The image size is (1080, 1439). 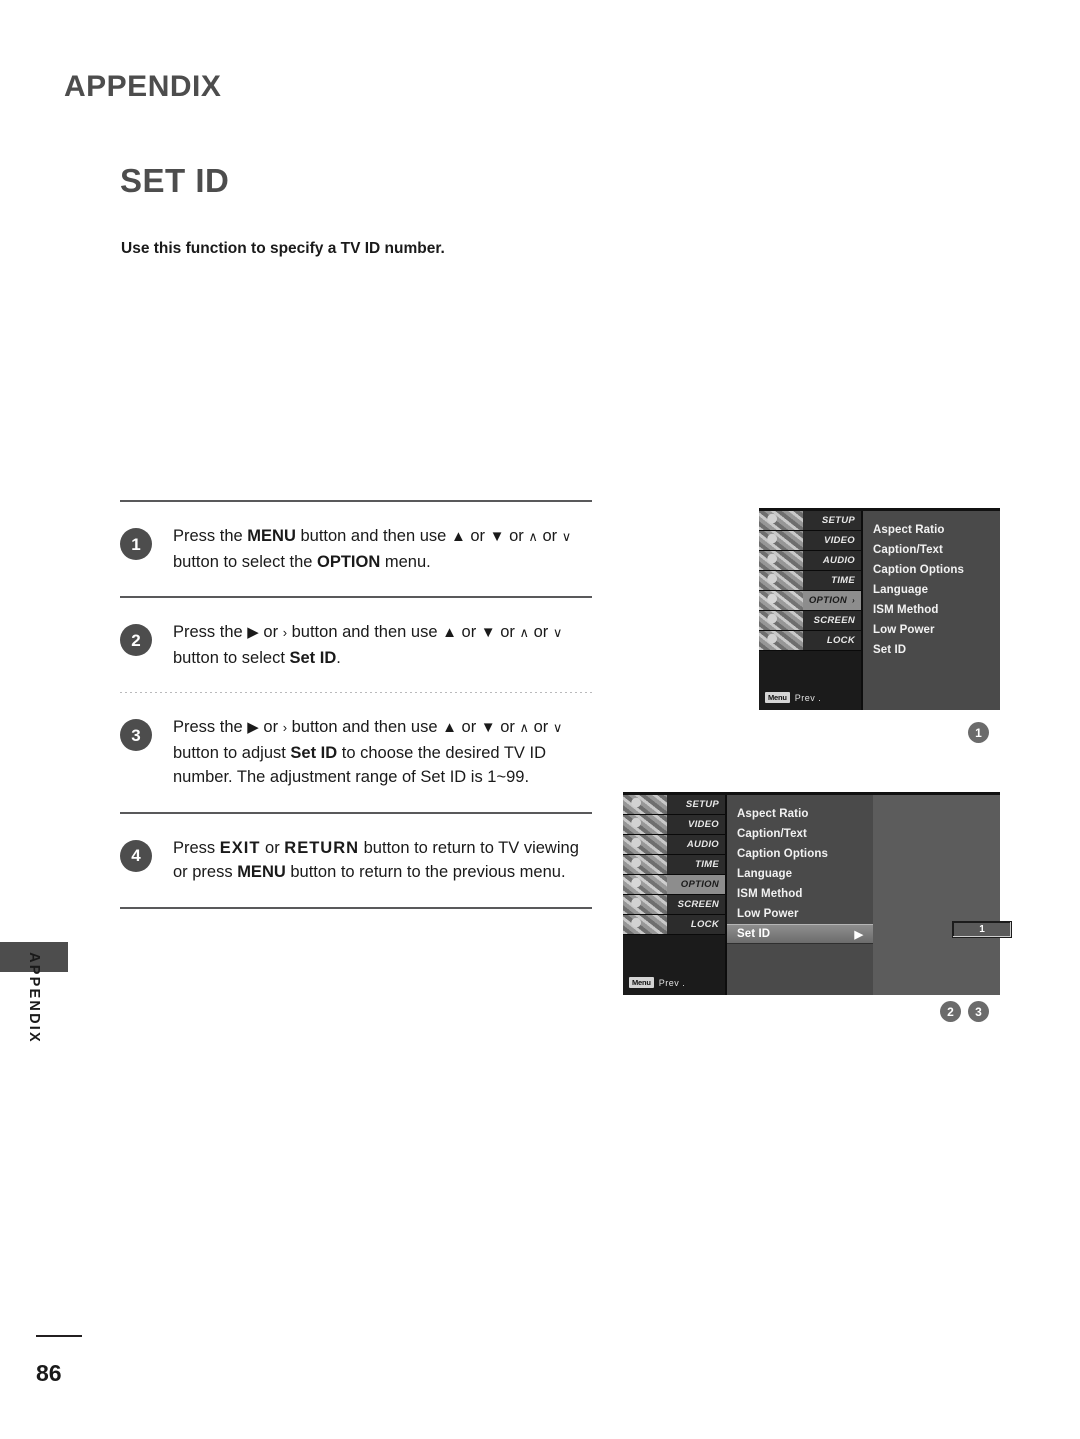 I want to click on audio-thumbnail-icon, so click(x=645, y=844).